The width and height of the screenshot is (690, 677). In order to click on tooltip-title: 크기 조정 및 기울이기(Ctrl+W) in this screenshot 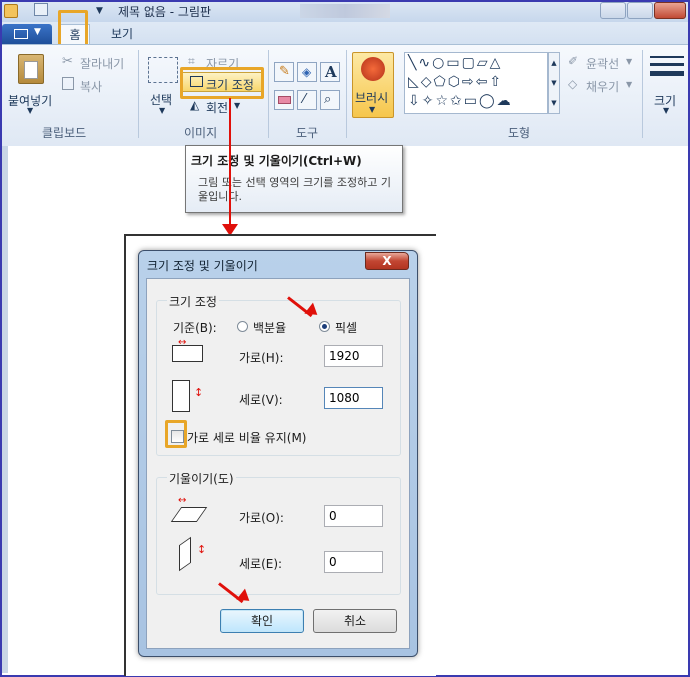, I will do `click(276, 161)`.